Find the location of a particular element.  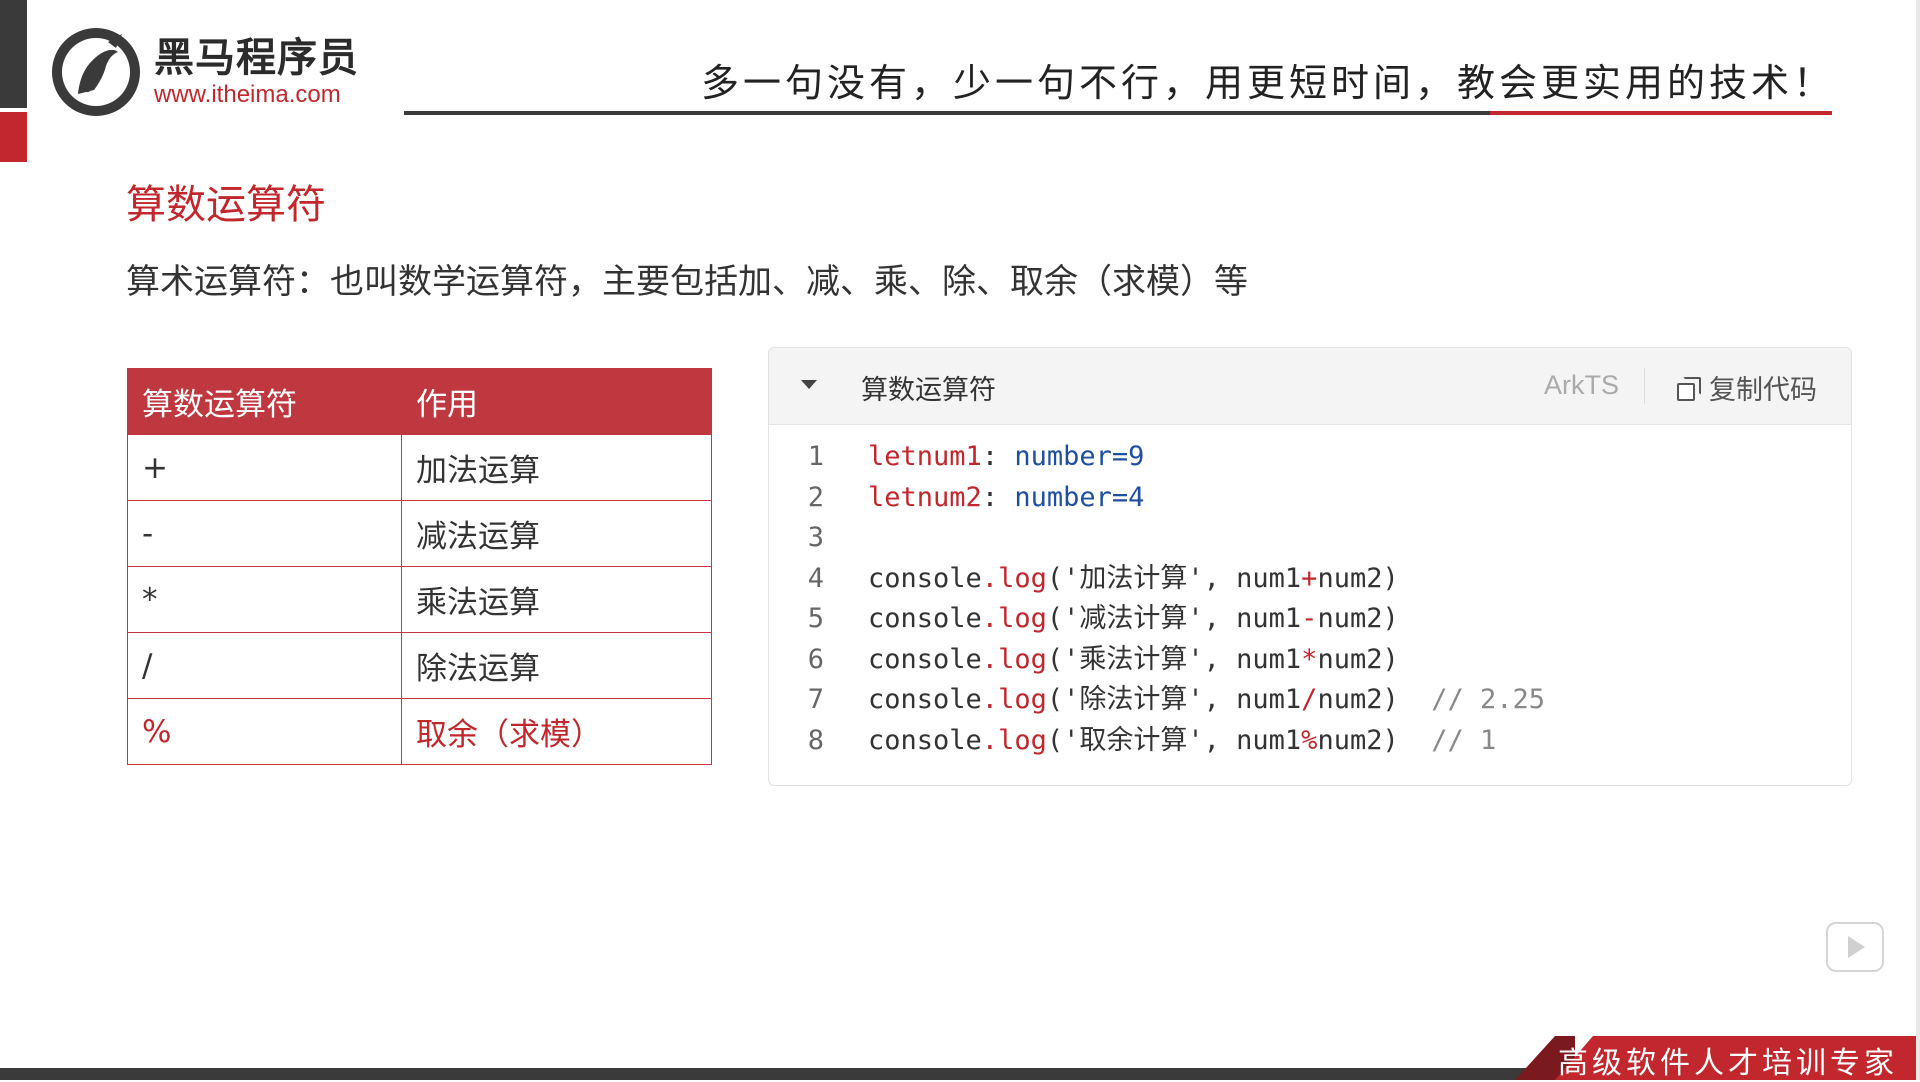

header-divider-accent is located at coordinates (1661, 113).